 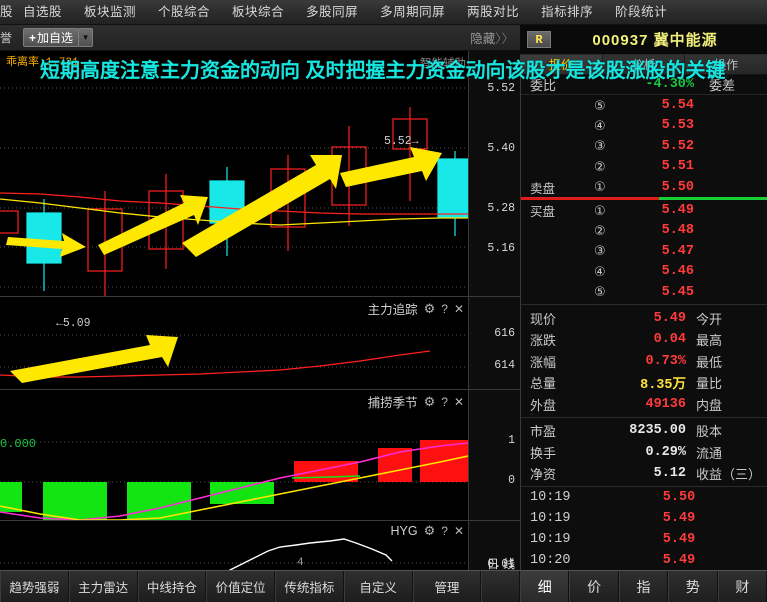 What do you see at coordinates (644, 167) in the screenshot?
I see `sell-level-2: ② 5.51` at bounding box center [644, 167].